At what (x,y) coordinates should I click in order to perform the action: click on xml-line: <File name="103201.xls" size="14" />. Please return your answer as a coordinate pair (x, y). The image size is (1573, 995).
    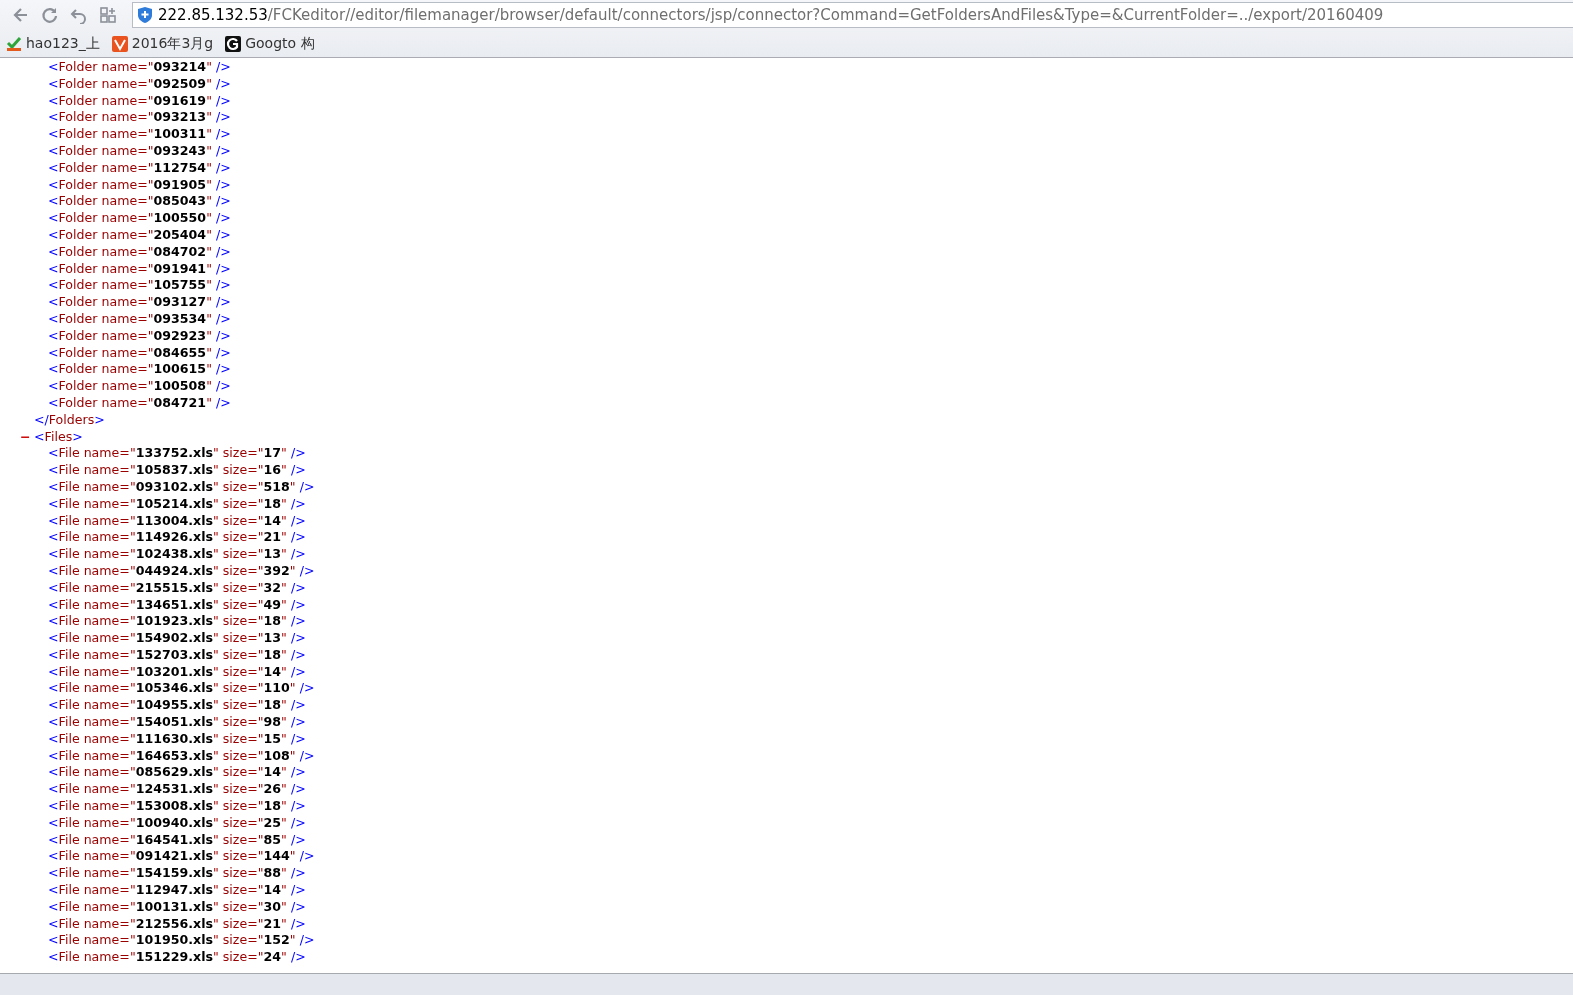
    Looking at the image, I should click on (177, 672).